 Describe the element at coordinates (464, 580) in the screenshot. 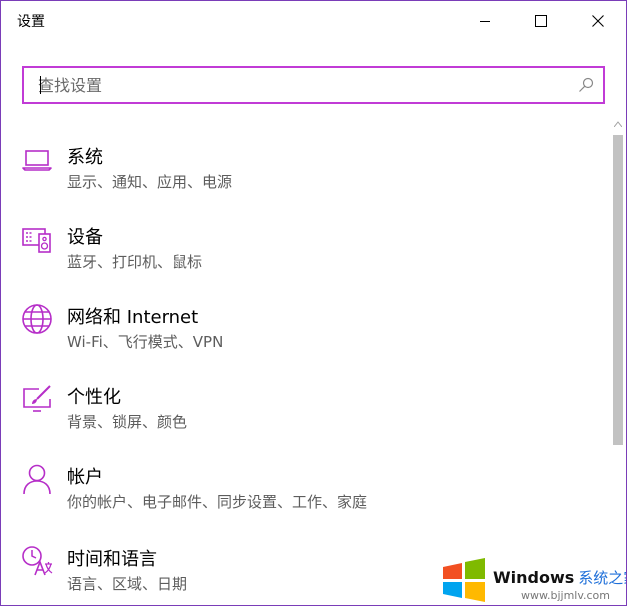

I see `windows-logo-icon` at that location.